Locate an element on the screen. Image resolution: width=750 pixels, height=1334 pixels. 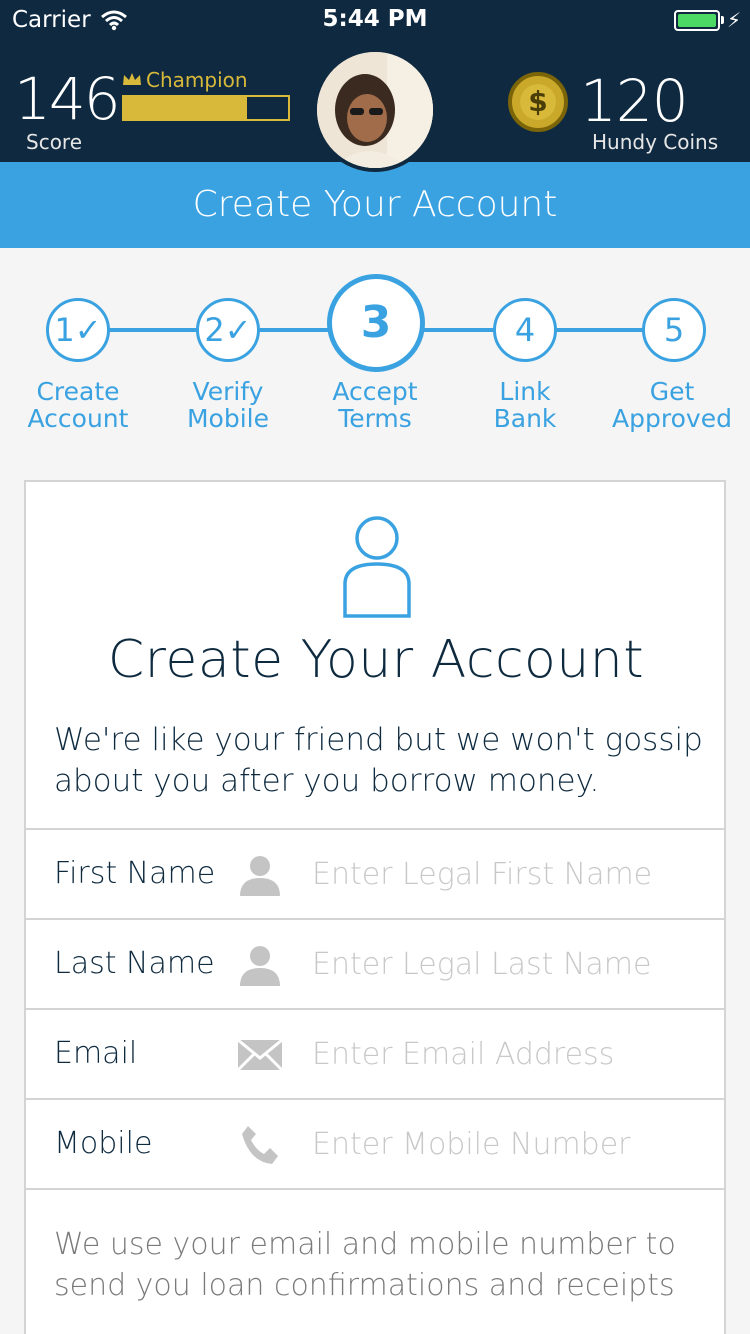
battery-icon is located at coordinates (697, 20).